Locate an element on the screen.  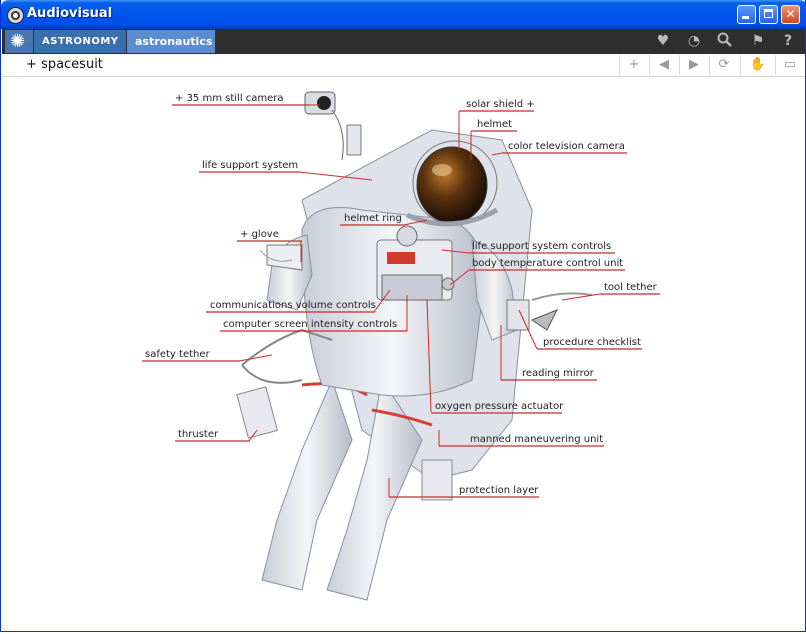
svg-text: life support system is located at coordinates (250, 165).